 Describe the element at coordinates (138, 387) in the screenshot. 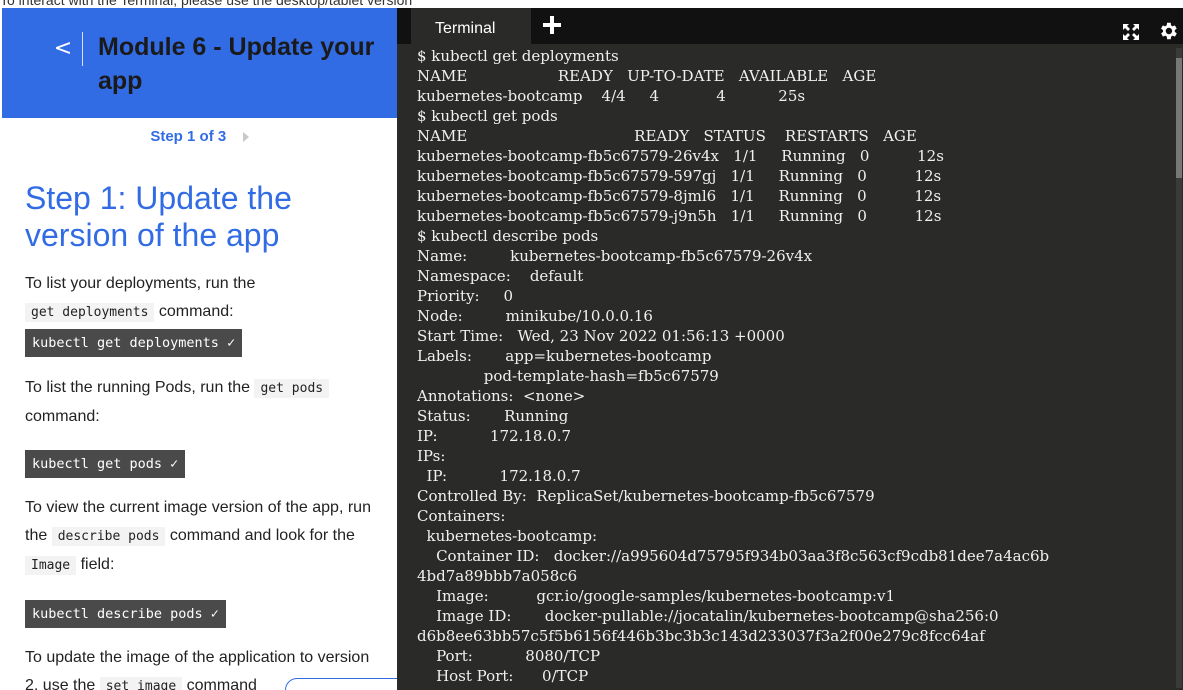

I see `instruction-text: To list the running Pods, run the` at that location.